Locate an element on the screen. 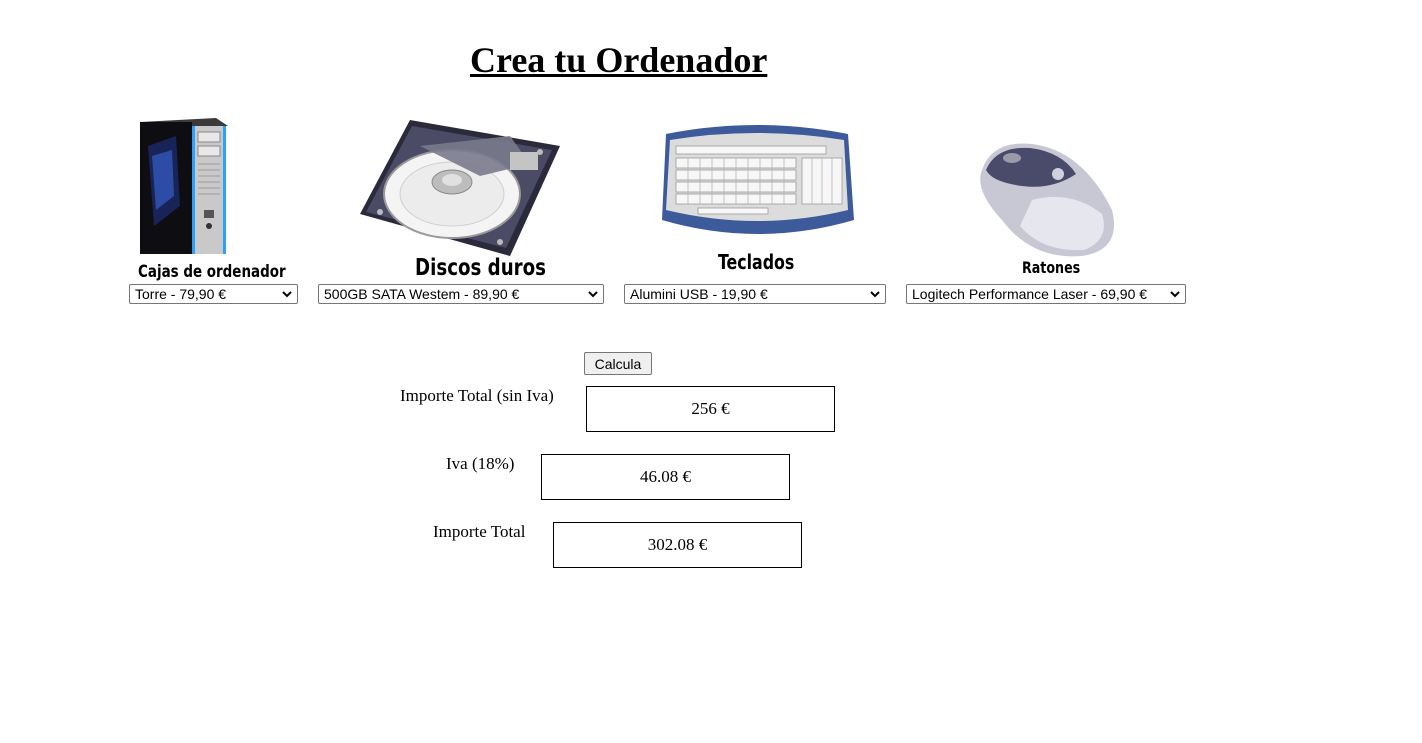 This screenshot has height=743, width=1422. pc-tower-icon is located at coordinates (184, 186).